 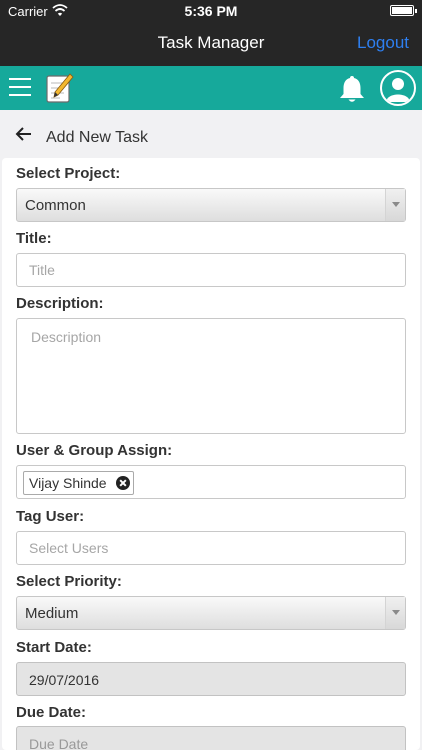 I want to click on priority-label: Select Priority:, so click(x=69, y=581).